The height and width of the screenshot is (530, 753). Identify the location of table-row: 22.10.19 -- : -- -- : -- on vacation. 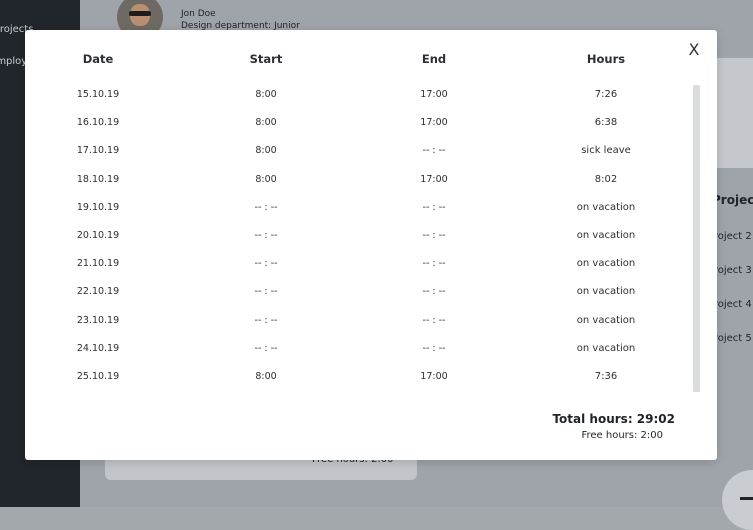
(355, 299).